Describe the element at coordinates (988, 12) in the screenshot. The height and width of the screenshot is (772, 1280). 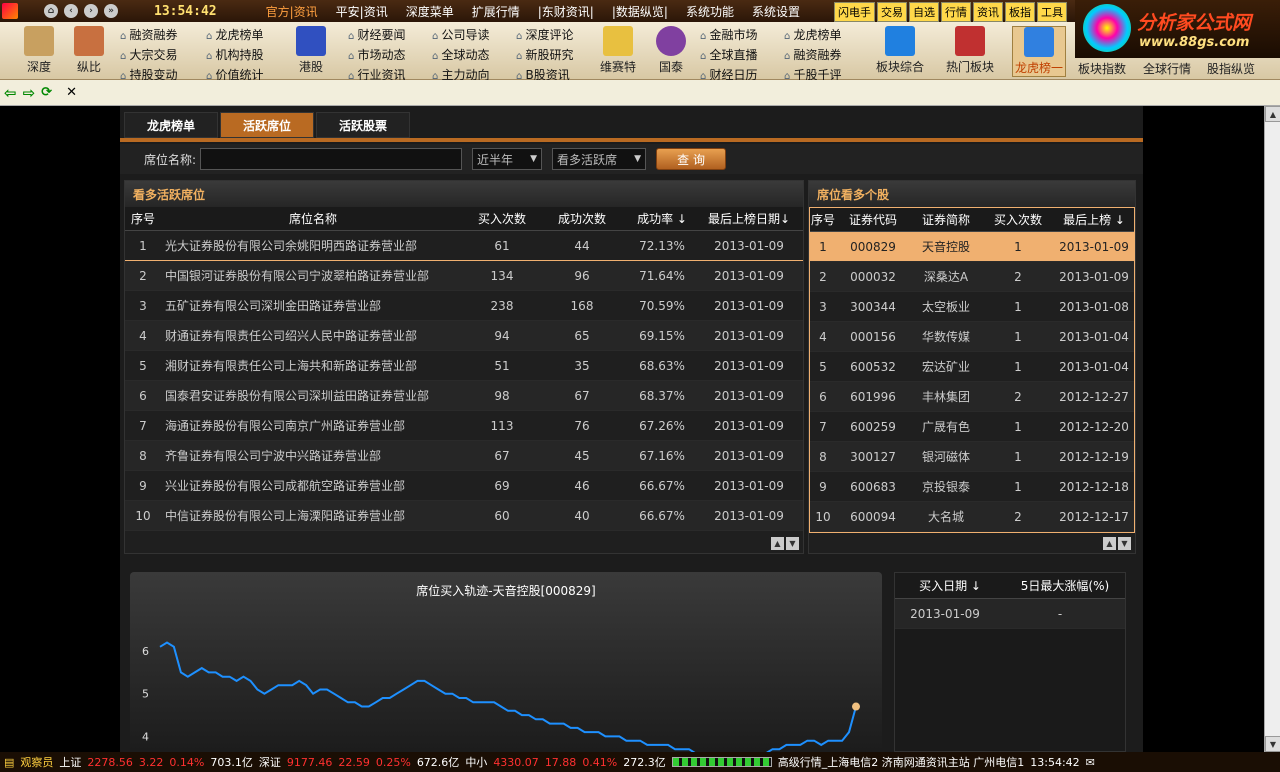
I see `quick-button: 资讯` at that location.